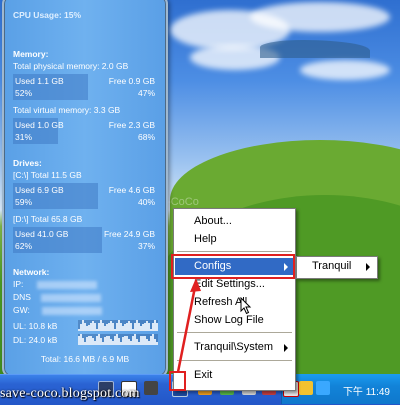 This screenshot has height=405, width=400. What do you see at coordinates (234, 375) in the screenshot?
I see `menu-exit: Exit` at bounding box center [234, 375].